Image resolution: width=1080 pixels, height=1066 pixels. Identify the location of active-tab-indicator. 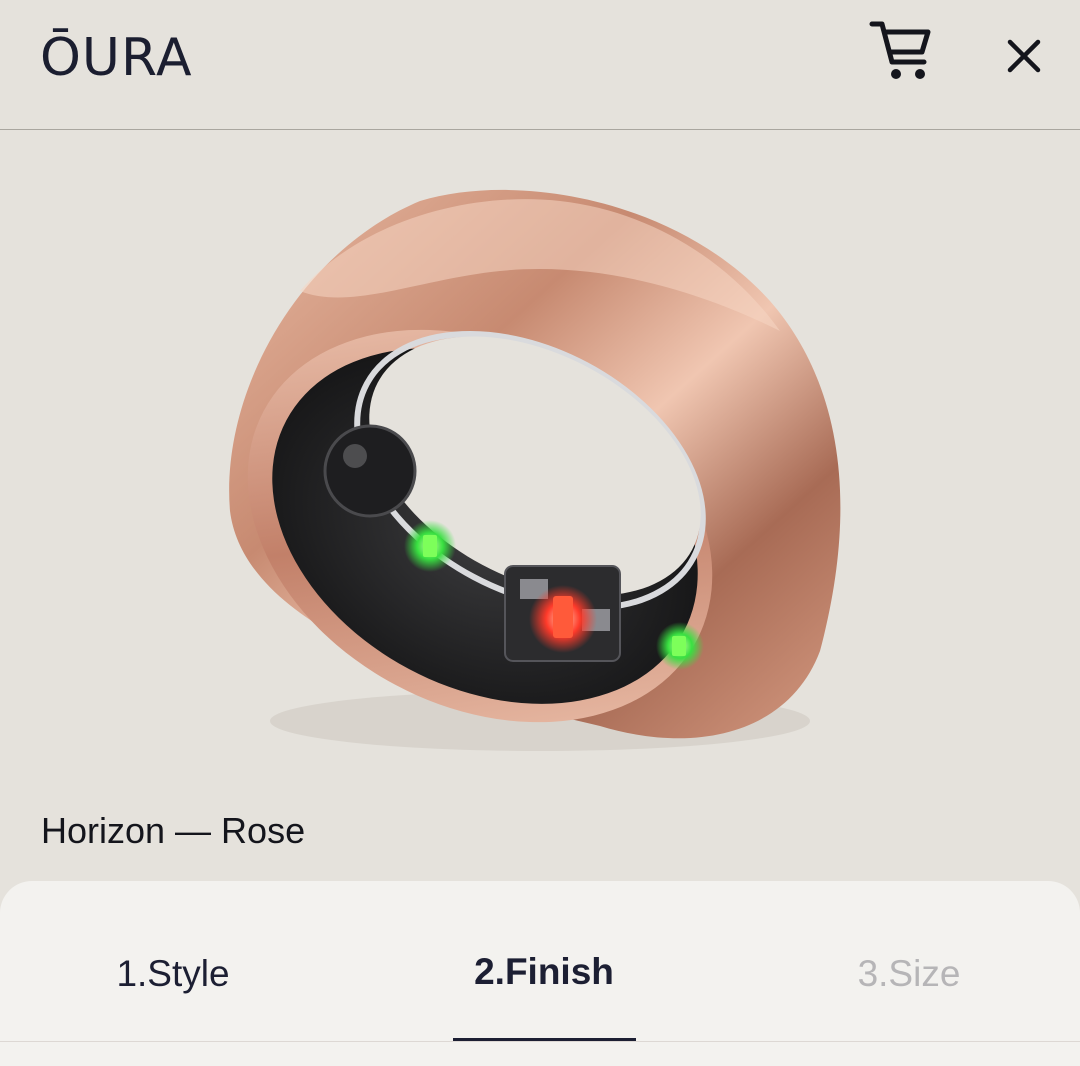
(544, 1039).